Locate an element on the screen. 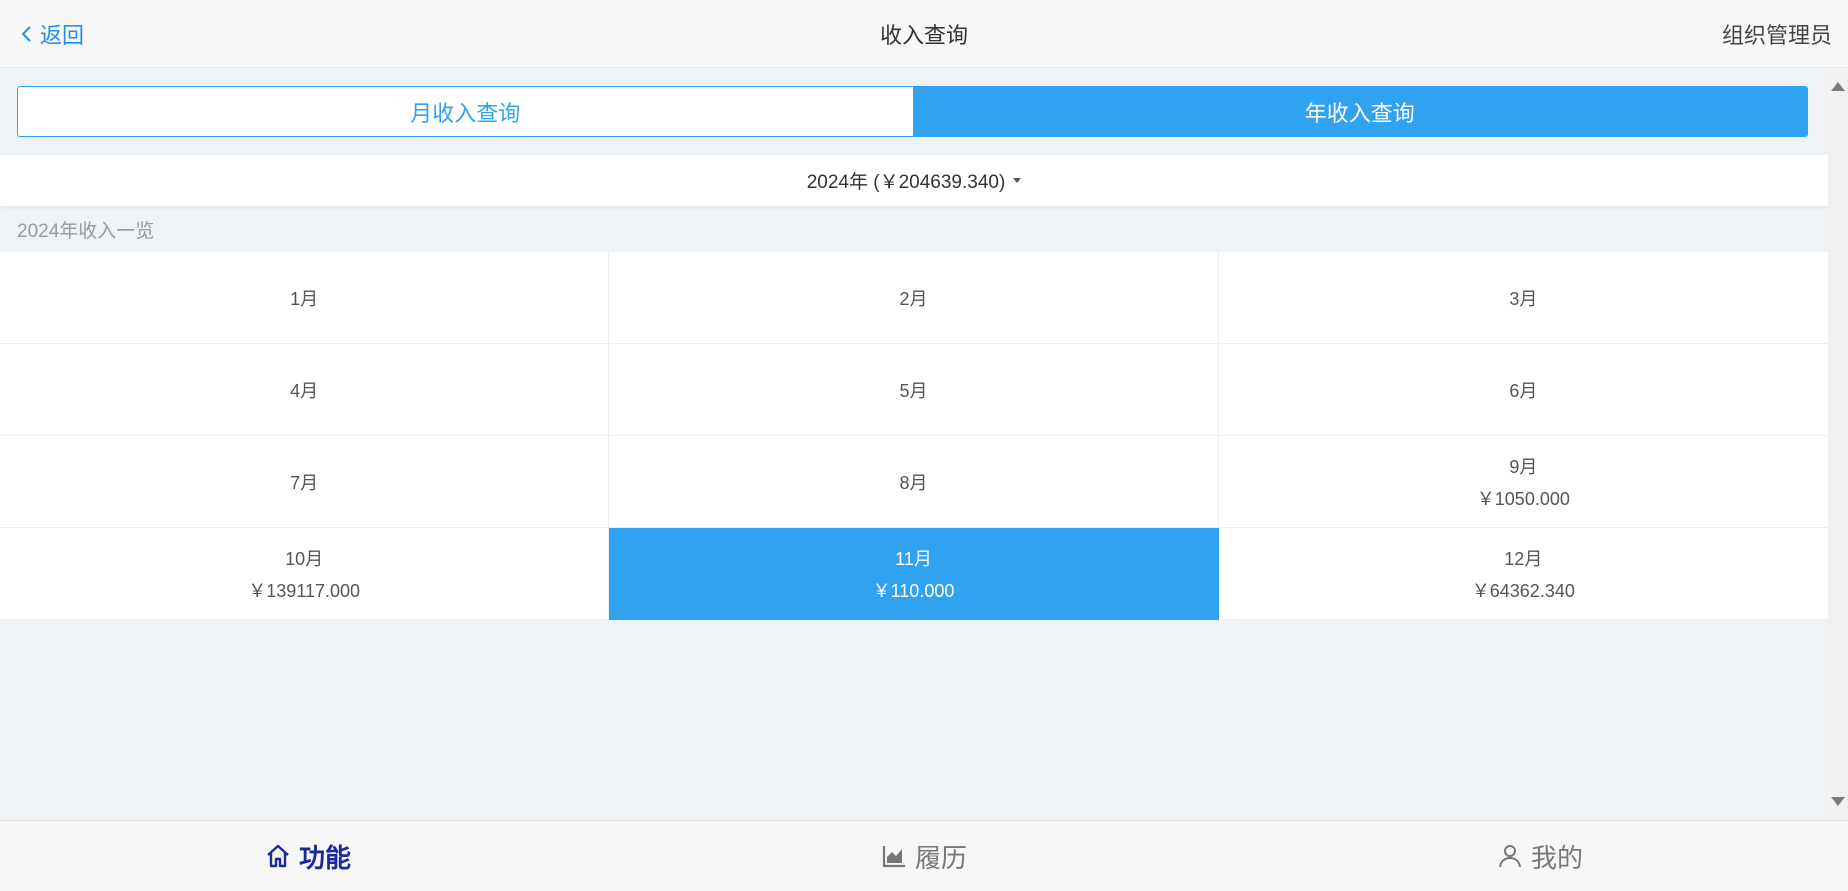 This screenshot has width=1848, height=891. vertical-scrollbar is located at coordinates (1838, 444).